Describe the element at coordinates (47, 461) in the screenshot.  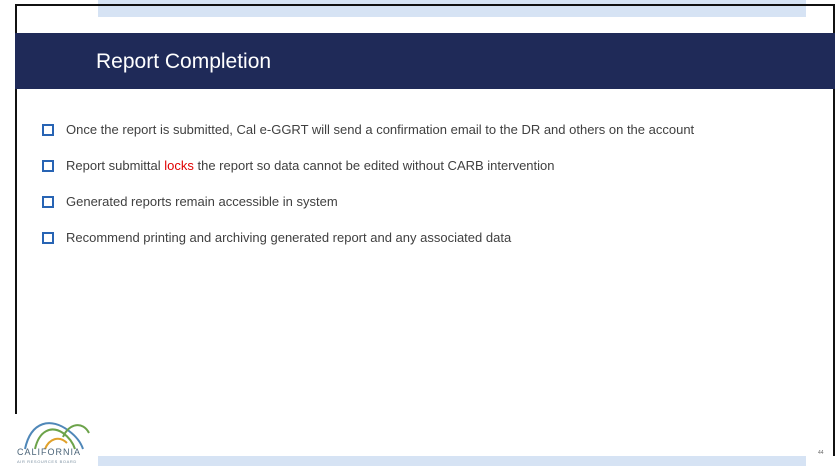
I see `logo-subtitle: AIR RESOURCES BOARD` at that location.